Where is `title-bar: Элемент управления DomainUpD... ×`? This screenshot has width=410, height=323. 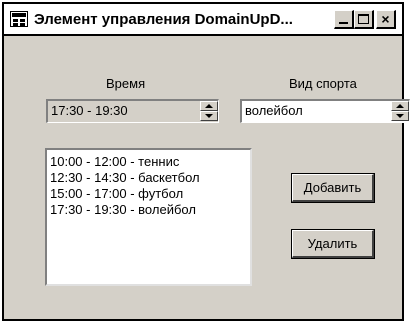 title-bar: Элемент управления DomainUpD... × is located at coordinates (203, 20).